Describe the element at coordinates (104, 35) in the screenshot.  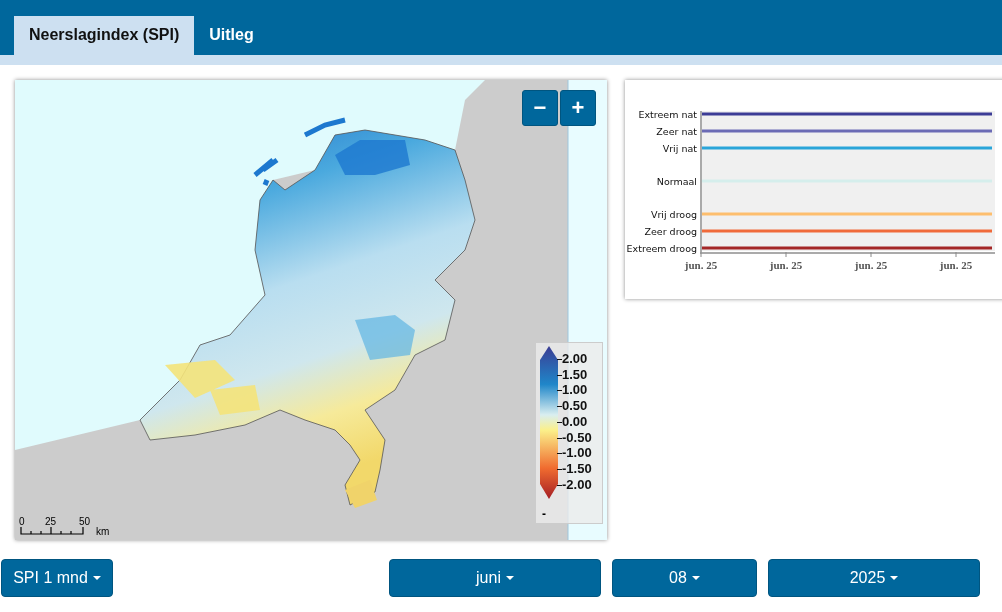
I see `tab: Neerslagindex (SPI)` at that location.